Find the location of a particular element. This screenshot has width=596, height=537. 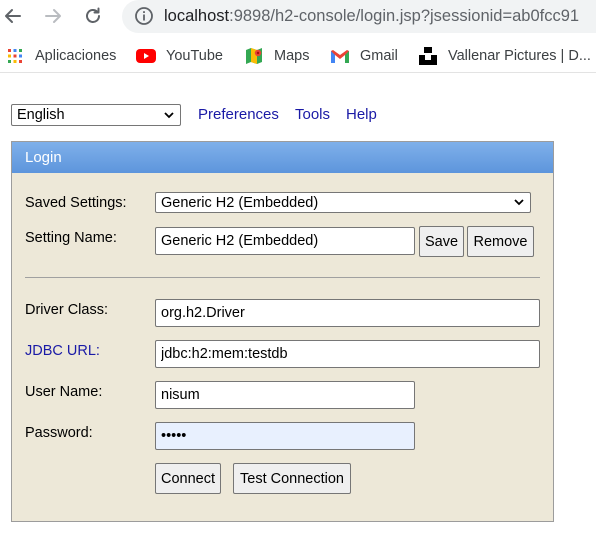

password-label: Password: is located at coordinates (59, 433).